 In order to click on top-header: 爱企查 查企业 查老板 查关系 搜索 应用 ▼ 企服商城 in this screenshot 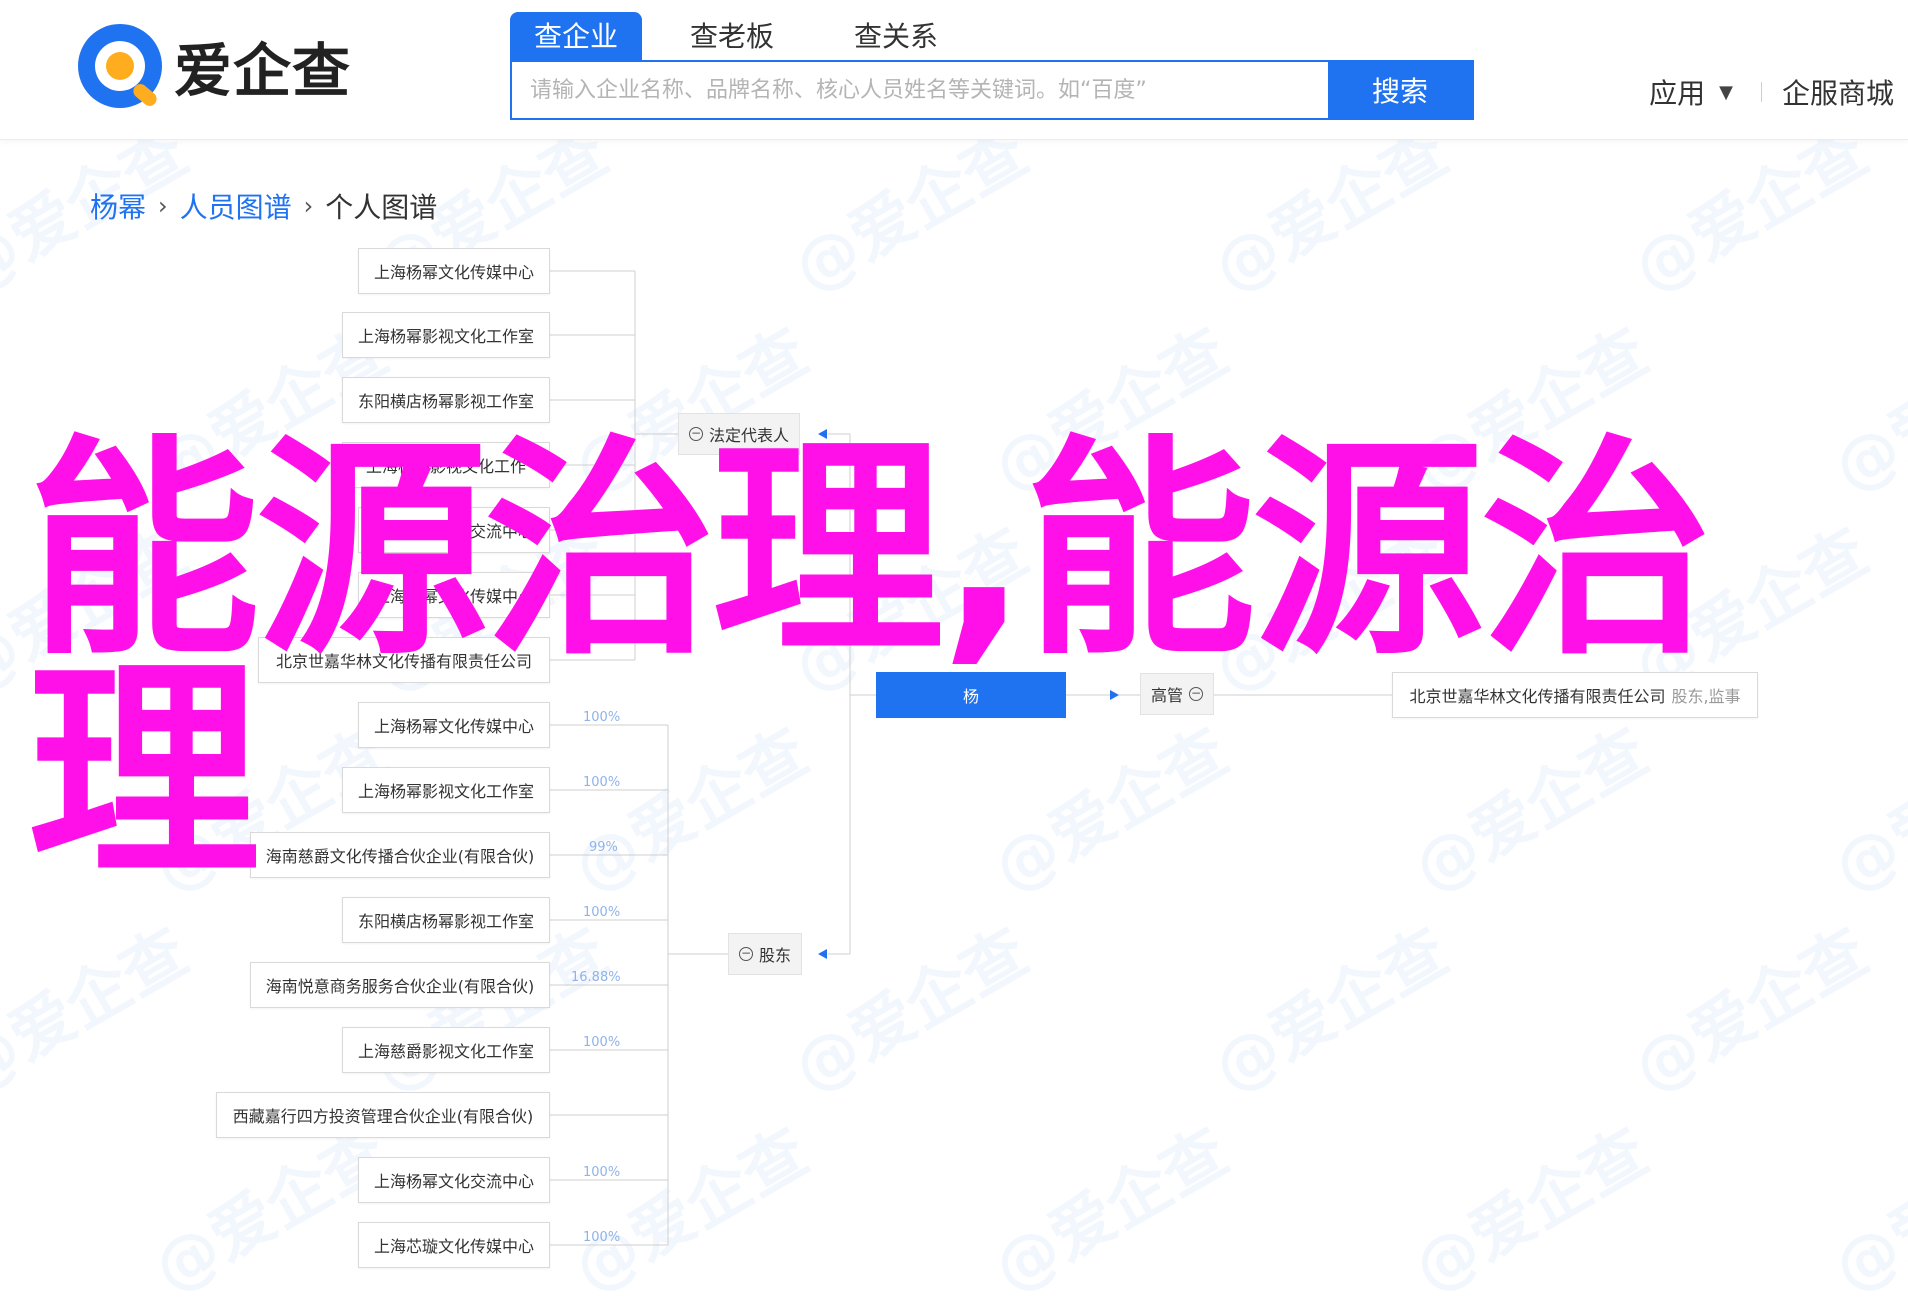, I will do `click(954, 70)`.